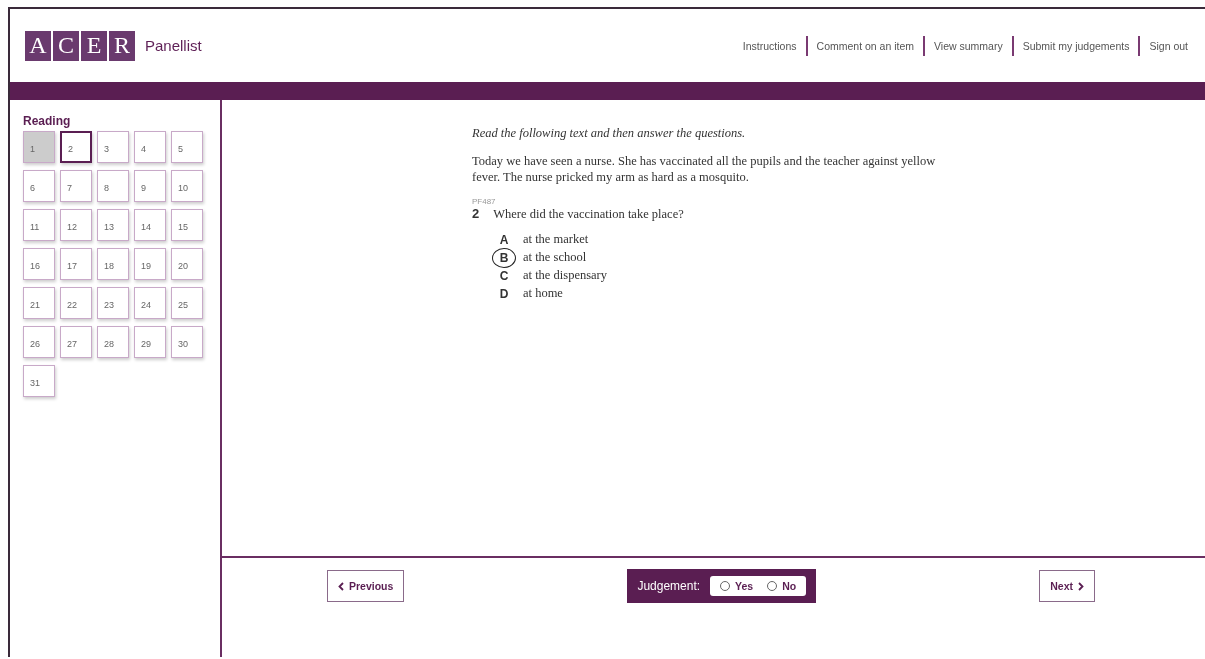 The image size is (1205, 659). Describe the element at coordinates (76, 342) in the screenshot. I see `item-tile: 27` at that location.